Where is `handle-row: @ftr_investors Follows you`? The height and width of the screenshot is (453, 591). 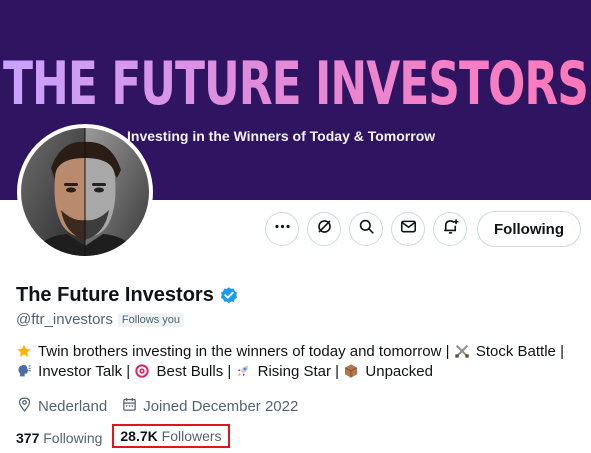 handle-row: @ftr_investors Follows you is located at coordinates (100, 319).